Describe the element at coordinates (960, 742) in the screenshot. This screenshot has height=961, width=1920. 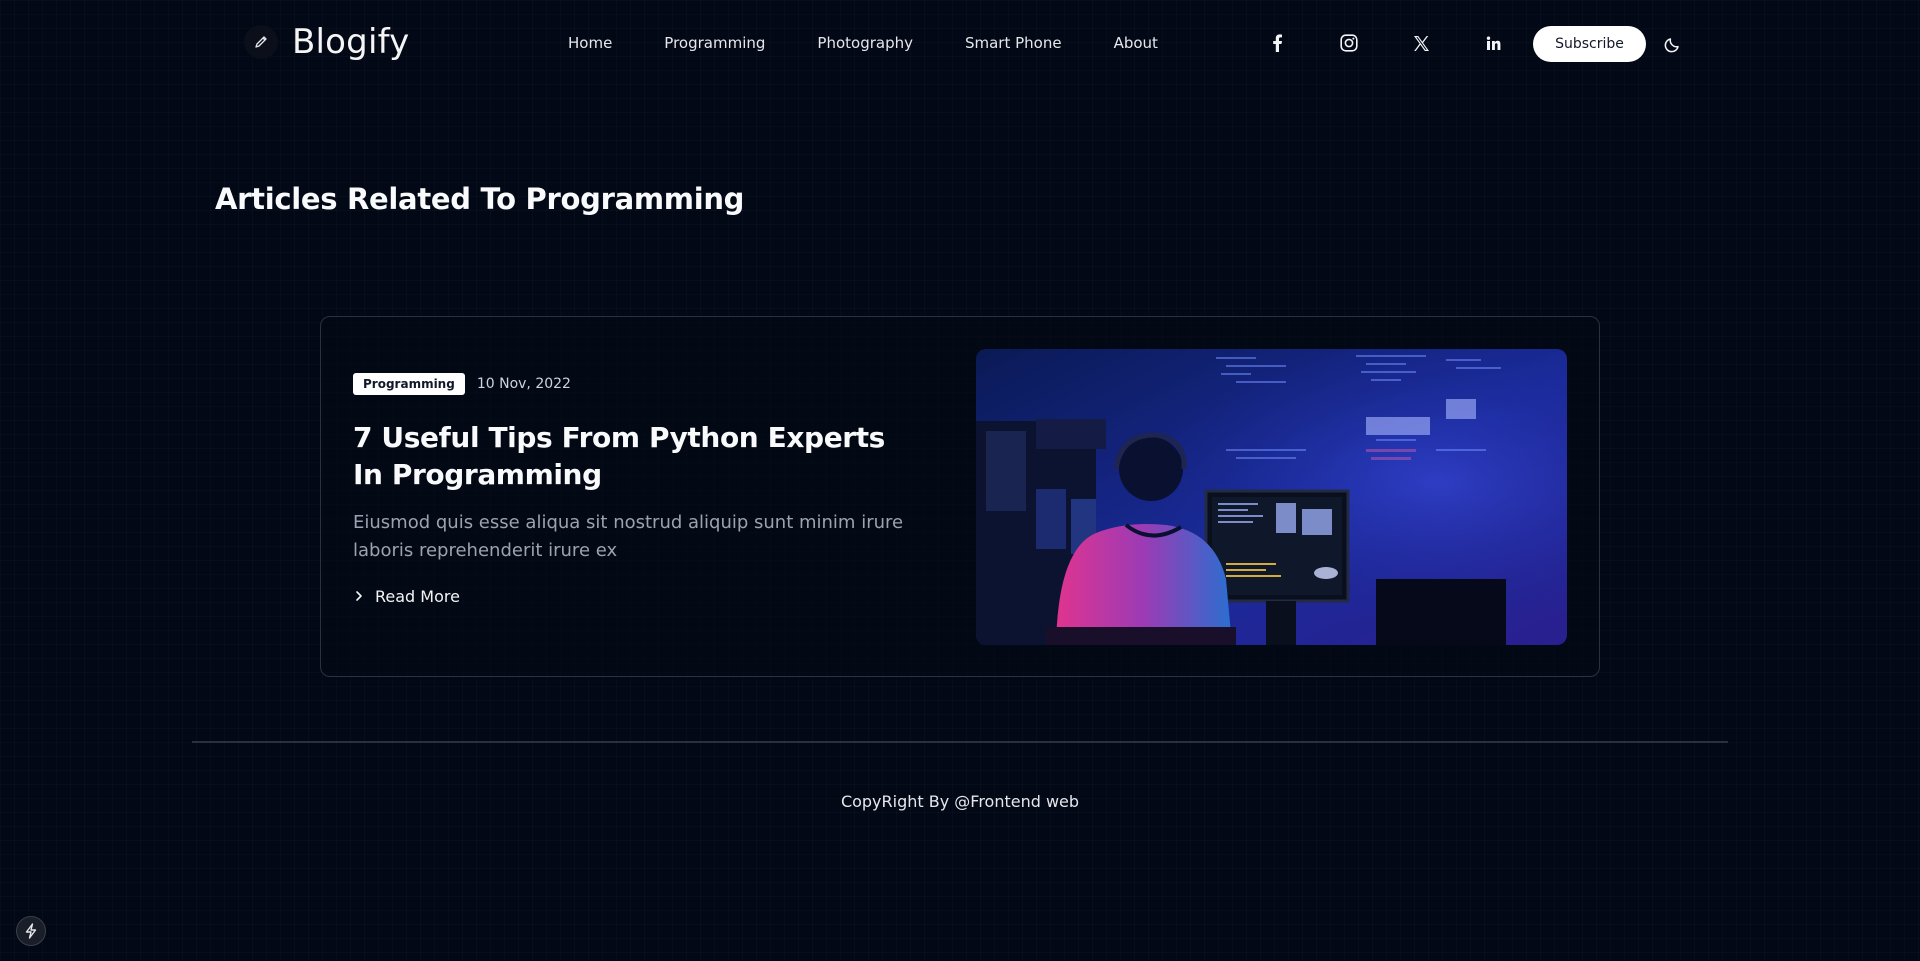
I see `footer-divider` at that location.